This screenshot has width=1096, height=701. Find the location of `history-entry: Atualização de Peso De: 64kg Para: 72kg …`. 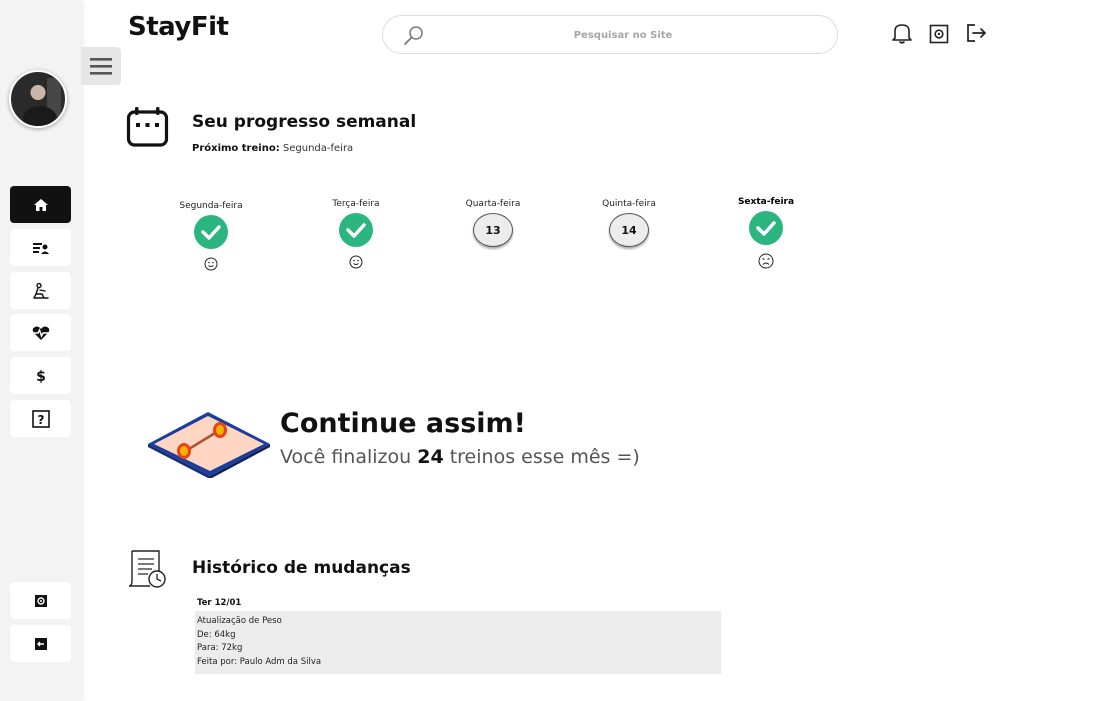

history-entry: Atualização de Peso De: 64kg Para: 72kg … is located at coordinates (458, 642).